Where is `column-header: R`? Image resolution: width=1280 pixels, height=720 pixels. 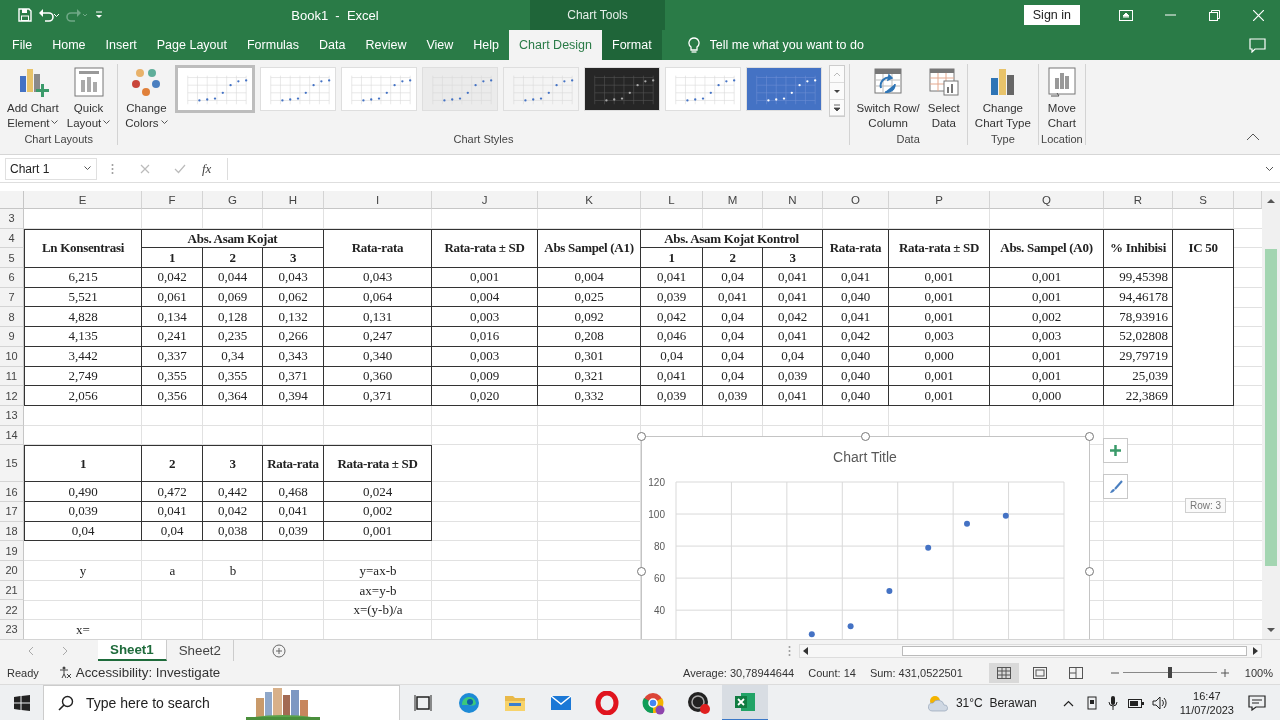
column-header: R is located at coordinates (1138, 200).